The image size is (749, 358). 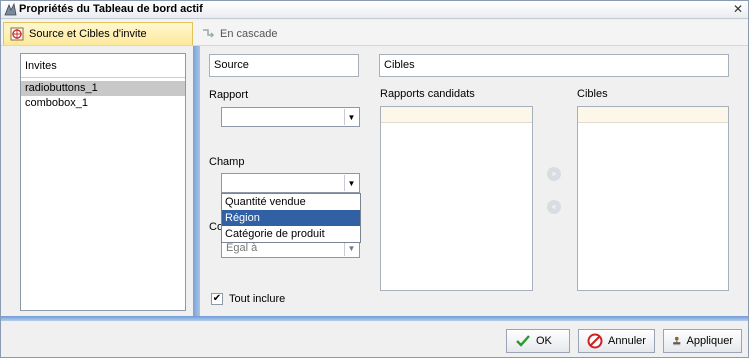 I want to click on target-icon, so click(x=17, y=34).